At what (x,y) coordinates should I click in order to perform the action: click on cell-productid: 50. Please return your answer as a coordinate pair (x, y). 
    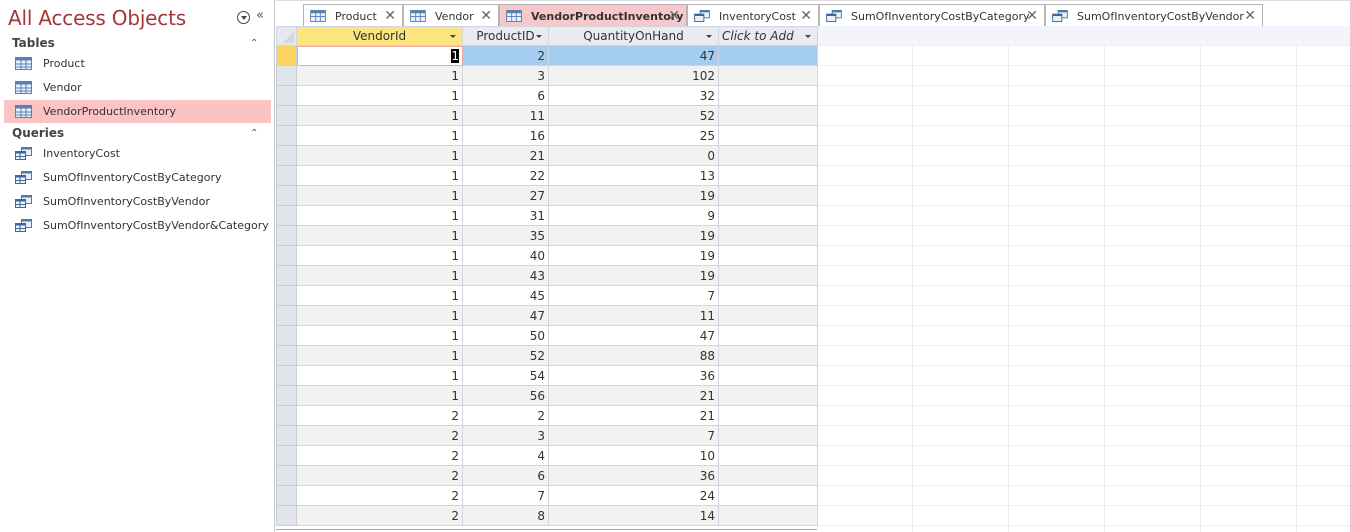
    Looking at the image, I should click on (505, 335).